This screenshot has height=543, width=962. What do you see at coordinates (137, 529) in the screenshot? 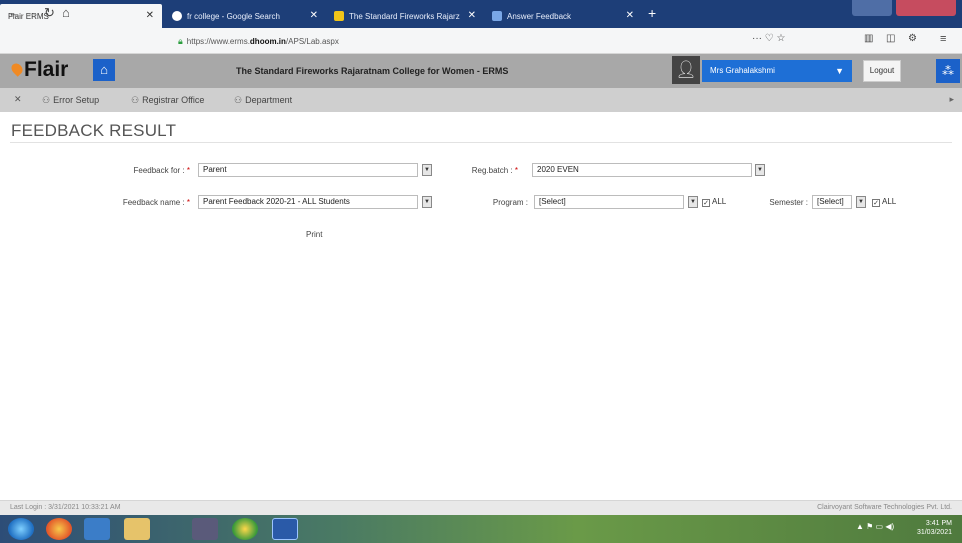
I see `file-explorer-icon` at bounding box center [137, 529].